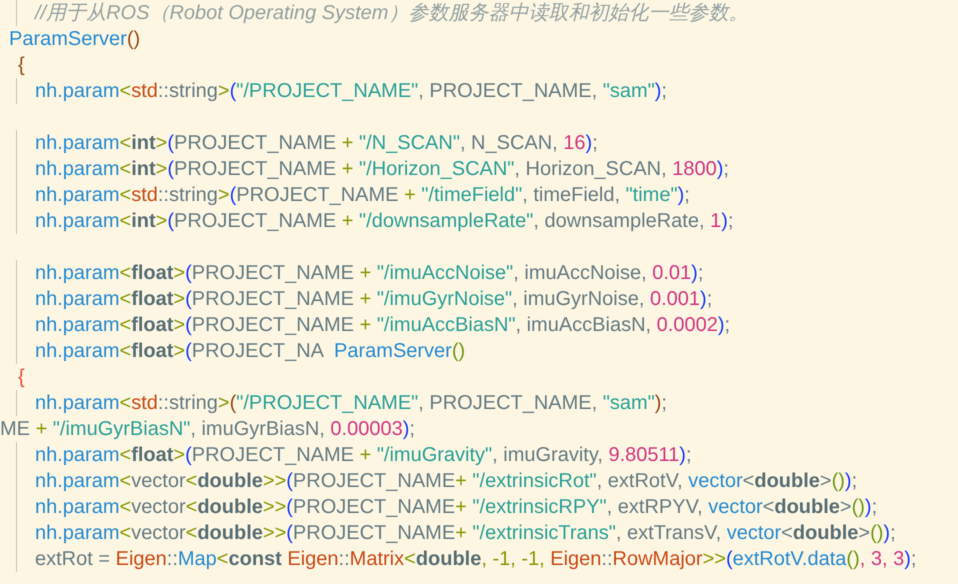 The height and width of the screenshot is (584, 958). I want to click on code-line: ME + "/imuGyrBiasN", imuGyrBiasN, 0.00003);, so click(207, 429).